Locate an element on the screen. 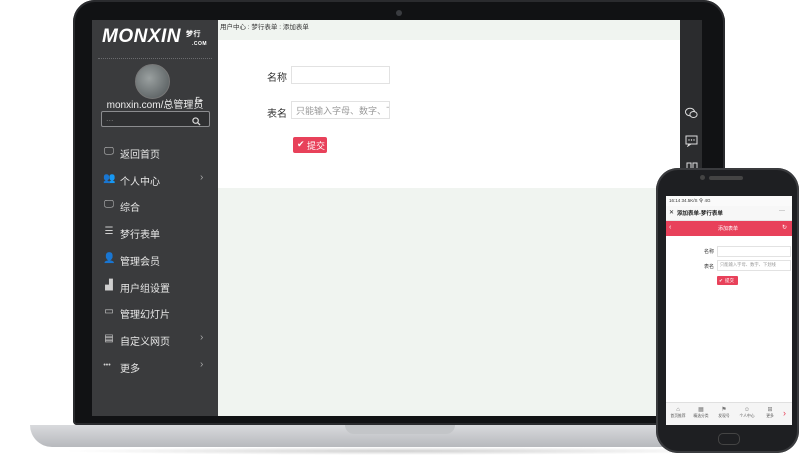 The height and width of the screenshot is (458, 800). sidebar-item: ▟ 用户组设置 is located at coordinates (155, 287).